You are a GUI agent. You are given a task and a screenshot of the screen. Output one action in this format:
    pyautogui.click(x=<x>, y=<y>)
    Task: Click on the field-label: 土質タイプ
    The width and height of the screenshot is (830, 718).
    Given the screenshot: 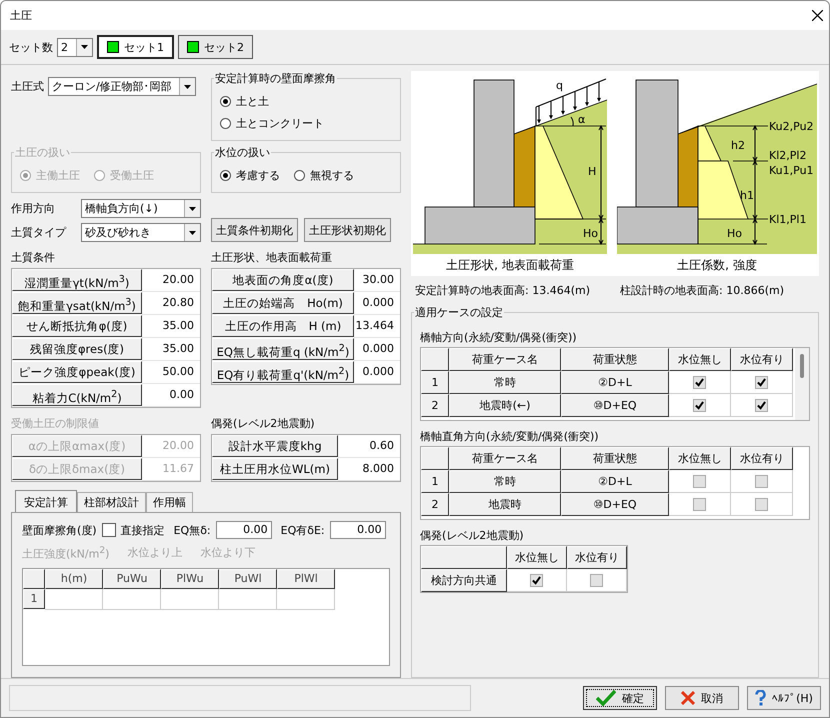 What is the action you would take?
    pyautogui.click(x=38, y=232)
    